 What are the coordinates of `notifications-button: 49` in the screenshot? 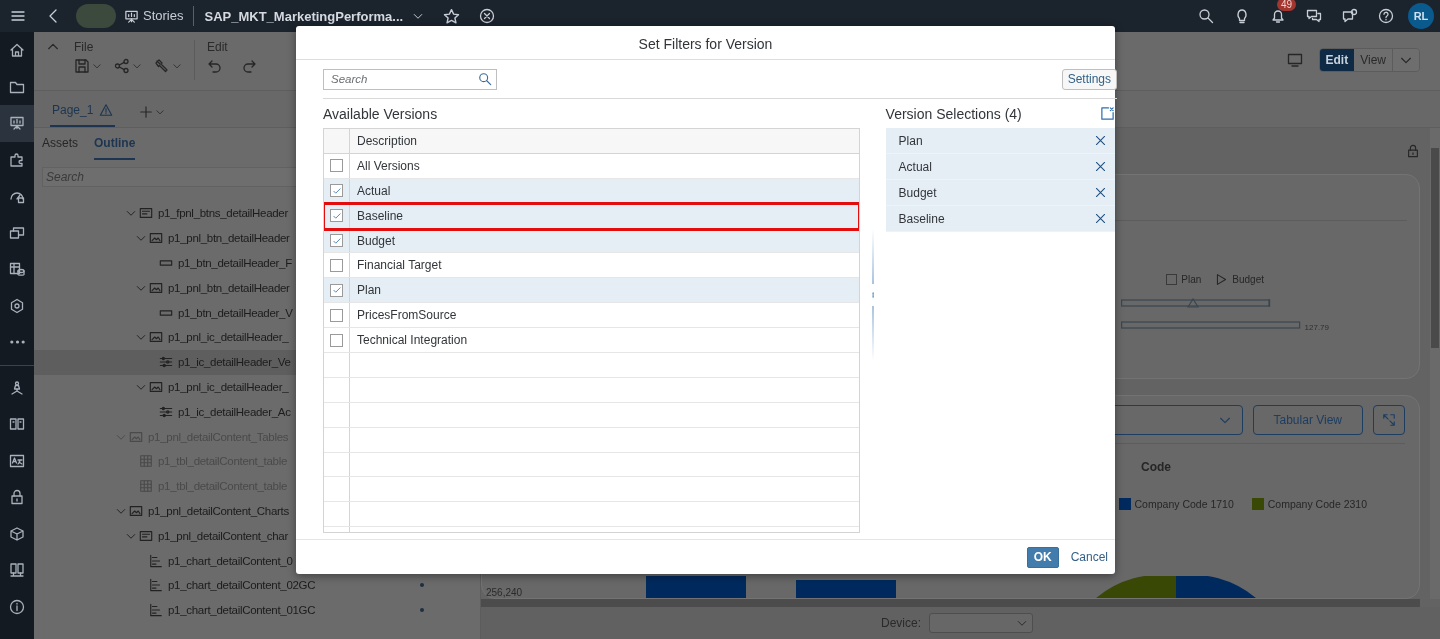 It's located at (1278, 16).